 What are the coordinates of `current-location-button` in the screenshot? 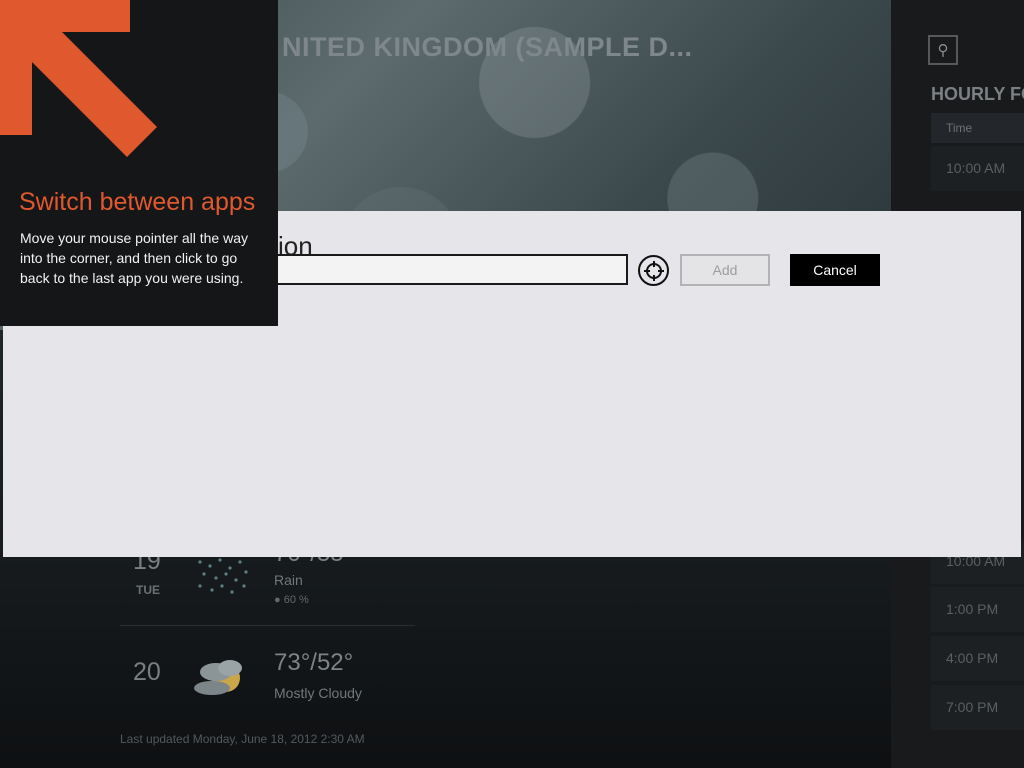 It's located at (653, 270).